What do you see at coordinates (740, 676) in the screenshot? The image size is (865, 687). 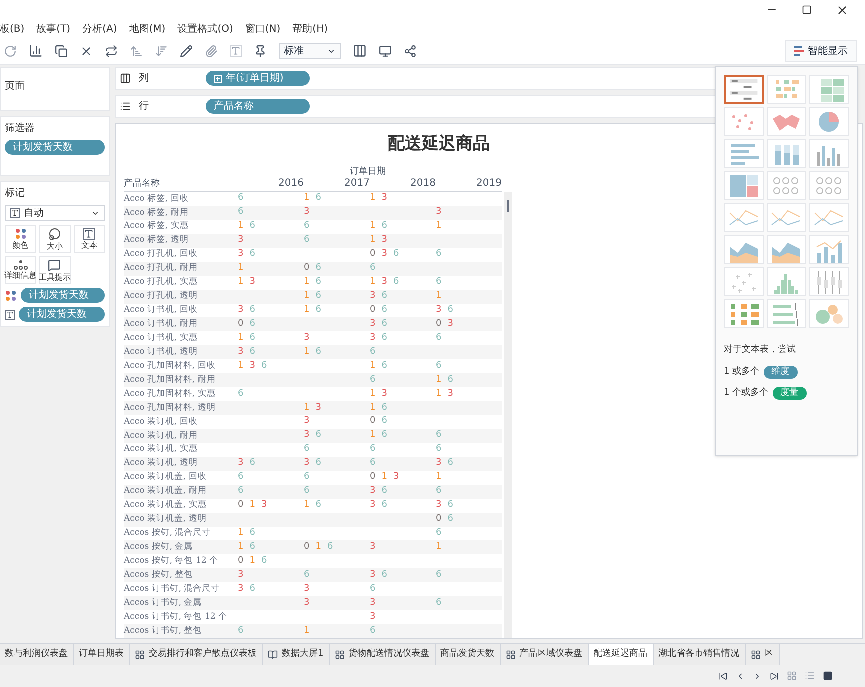 I see `previous-sheet-icon` at bounding box center [740, 676].